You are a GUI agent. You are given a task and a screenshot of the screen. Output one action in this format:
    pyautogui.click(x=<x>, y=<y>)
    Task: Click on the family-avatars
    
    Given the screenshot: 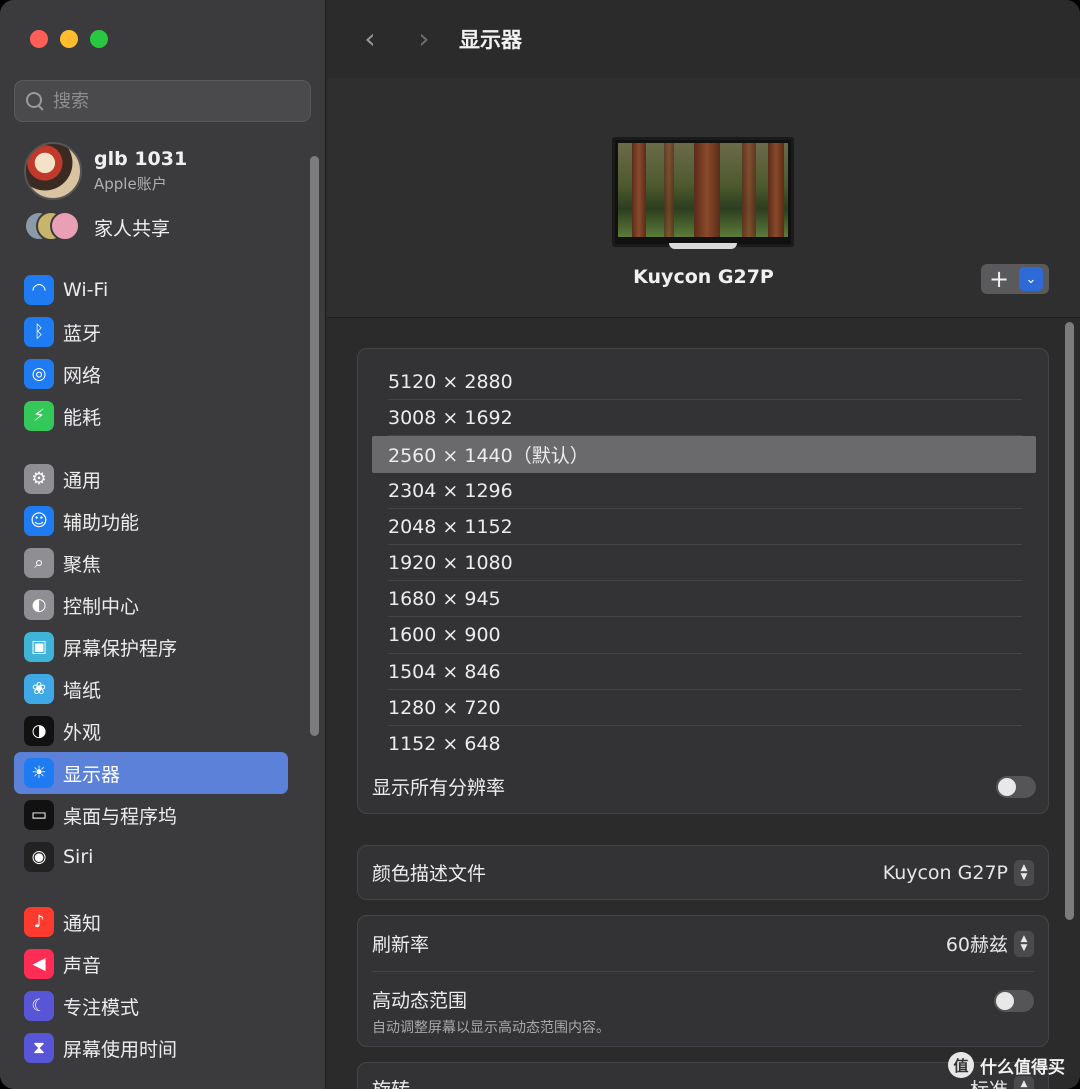 What is the action you would take?
    pyautogui.click(x=53, y=227)
    